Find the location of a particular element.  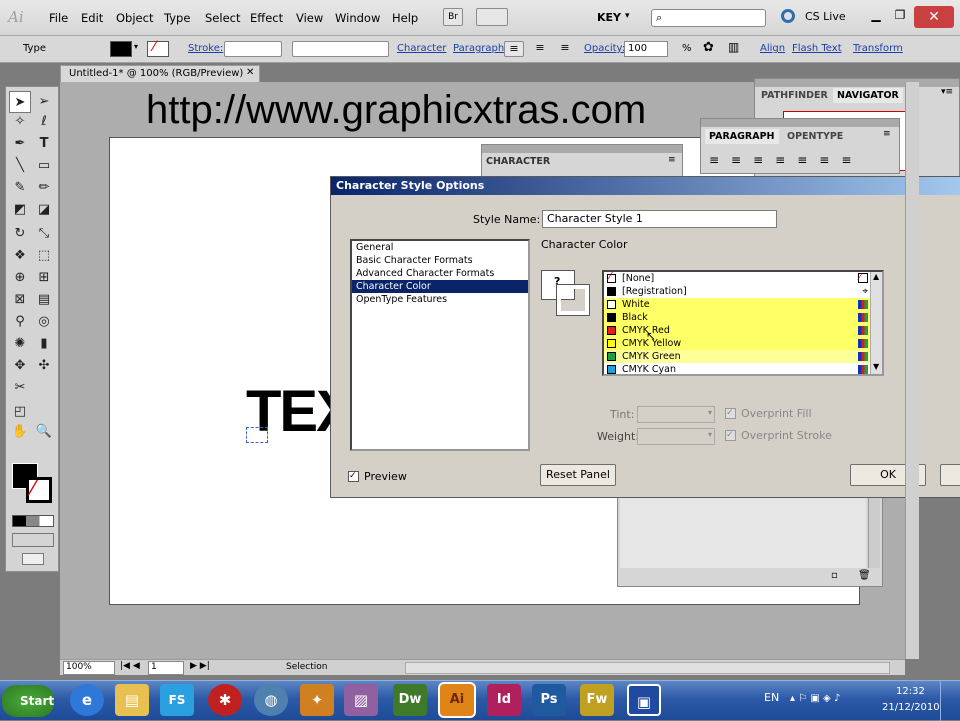

weight-input: ▾ is located at coordinates (676, 436).